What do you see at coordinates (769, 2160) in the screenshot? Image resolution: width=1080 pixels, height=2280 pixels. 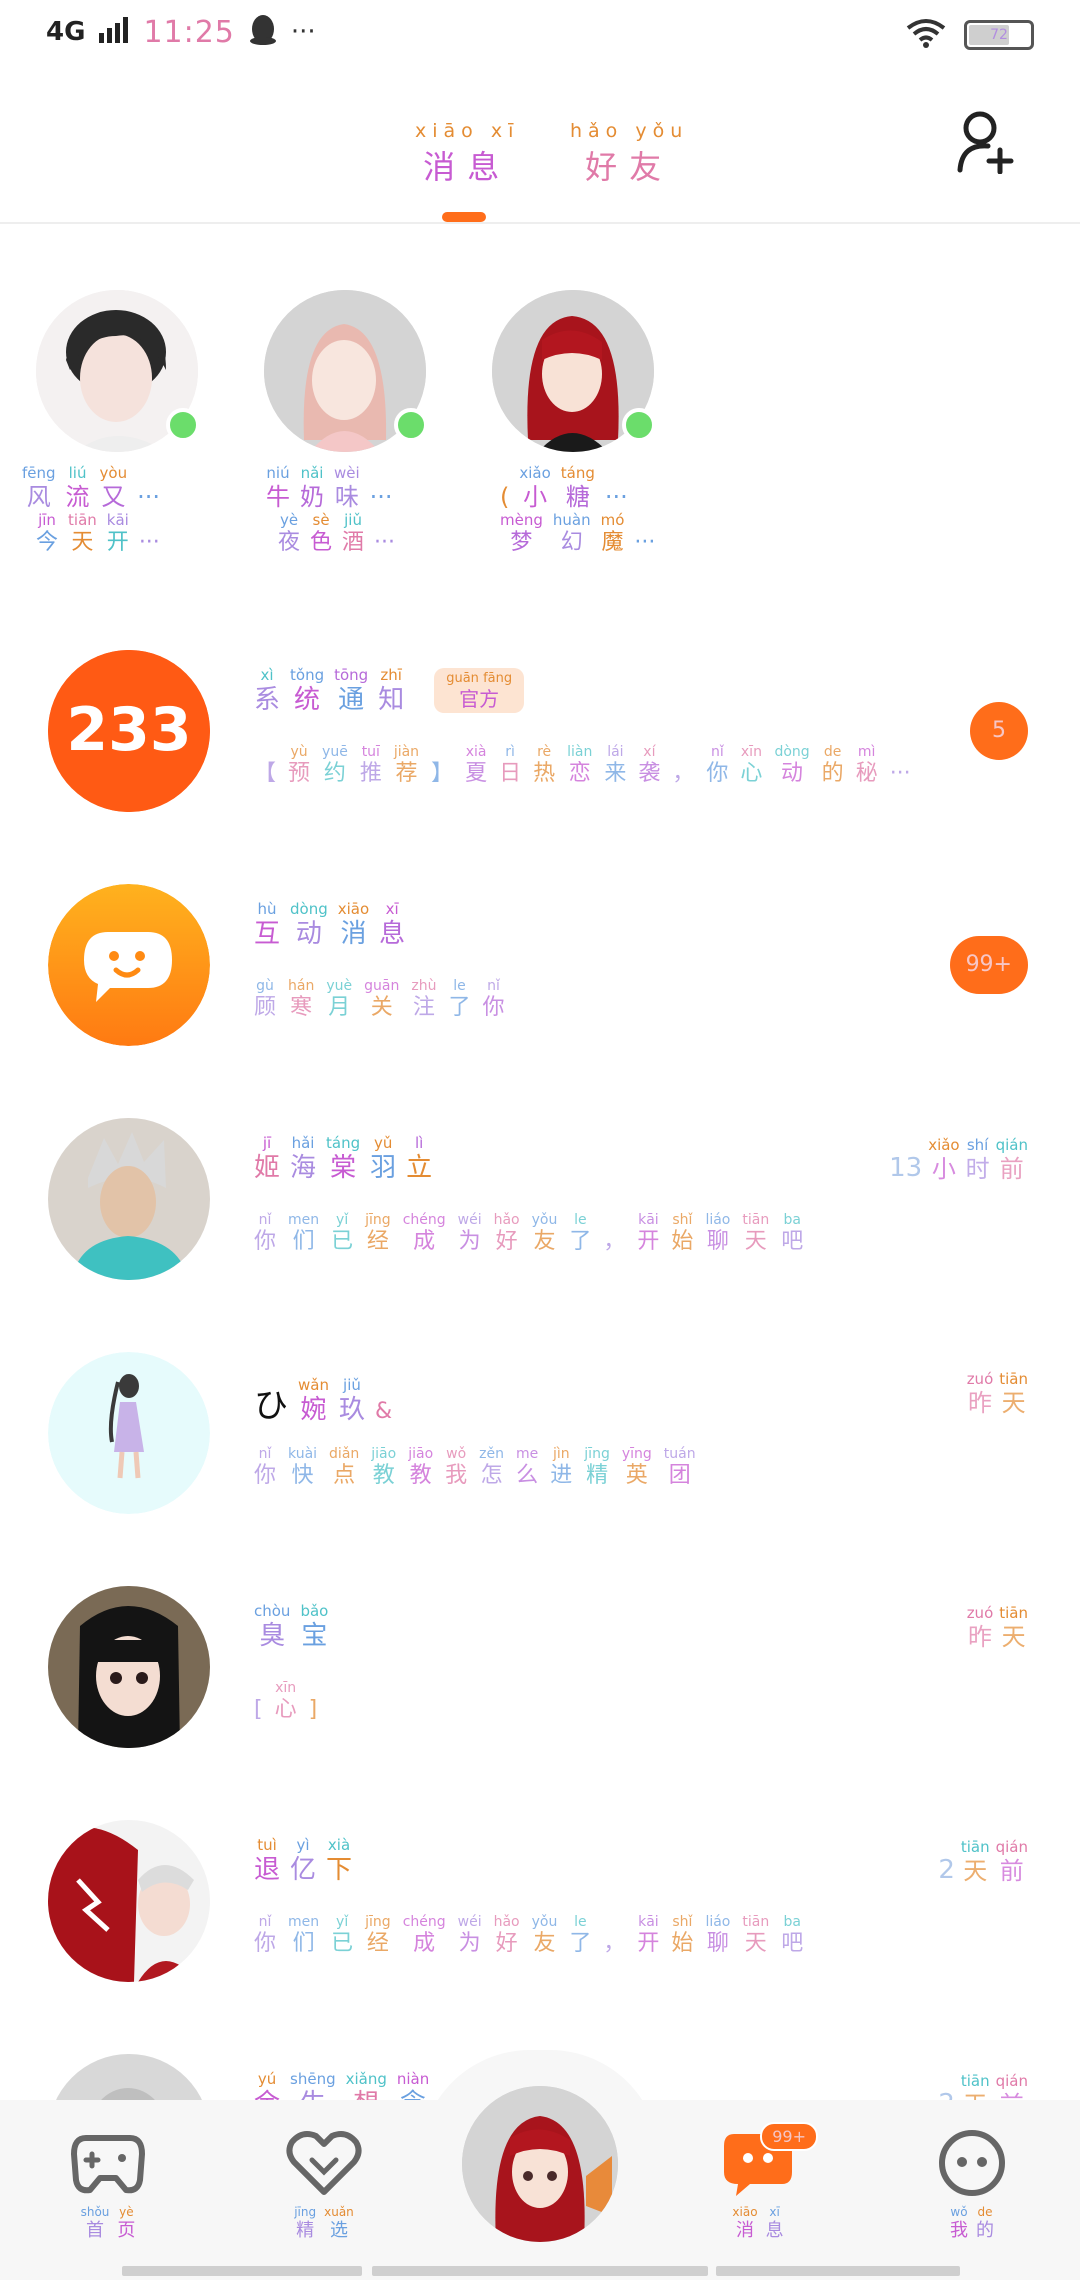 I see `message-icon: 99+` at bounding box center [769, 2160].